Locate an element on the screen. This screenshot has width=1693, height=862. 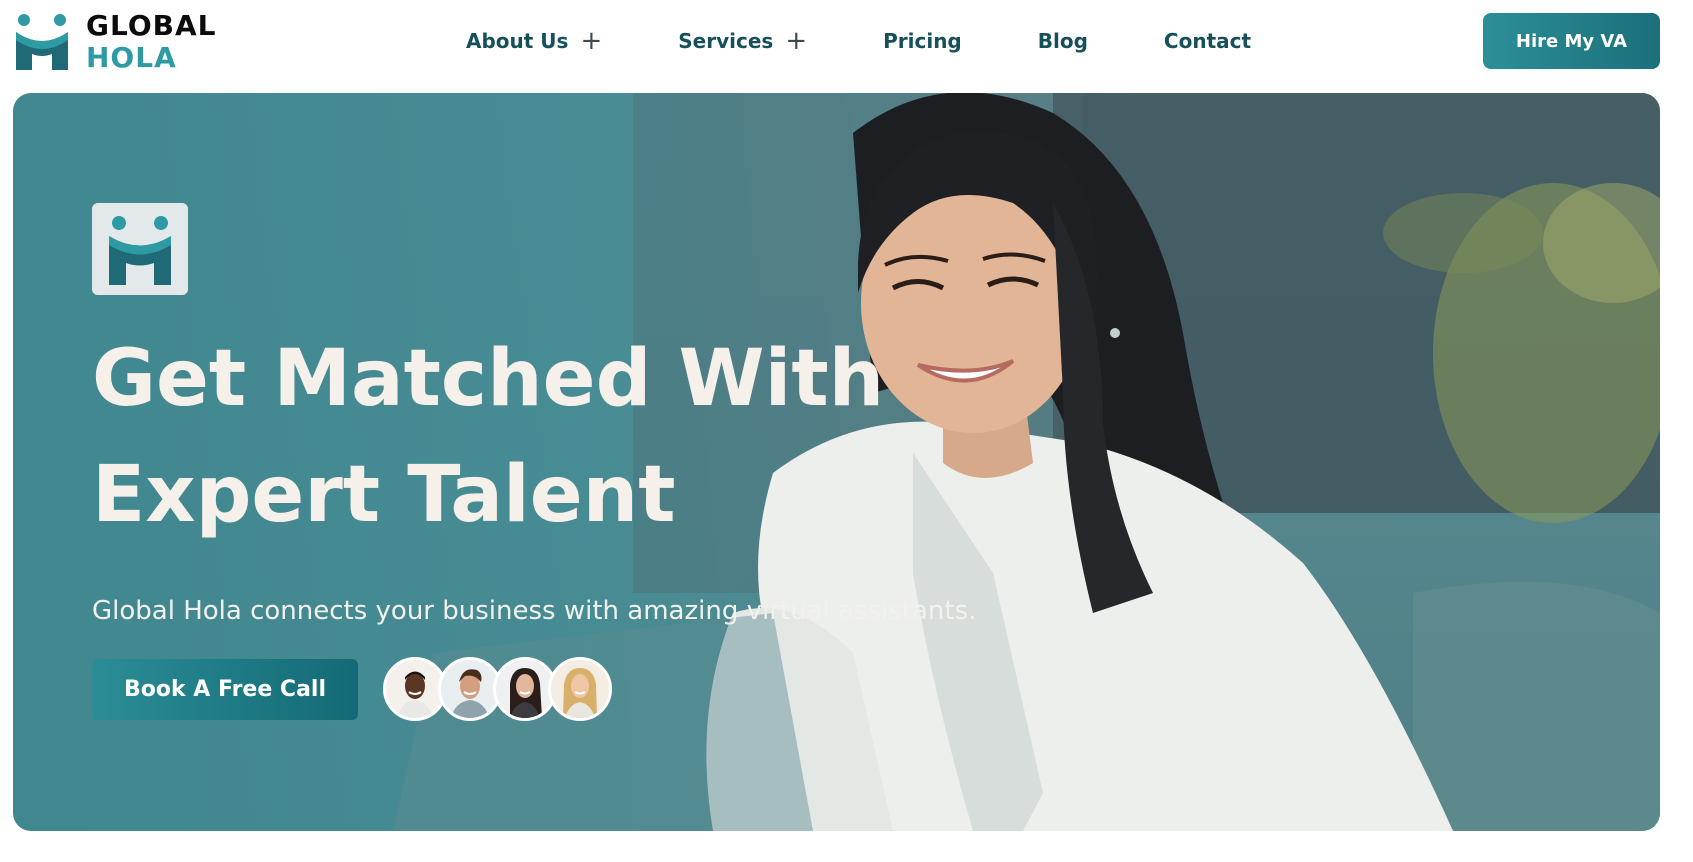
nav-item-label: Services is located at coordinates (726, 41).